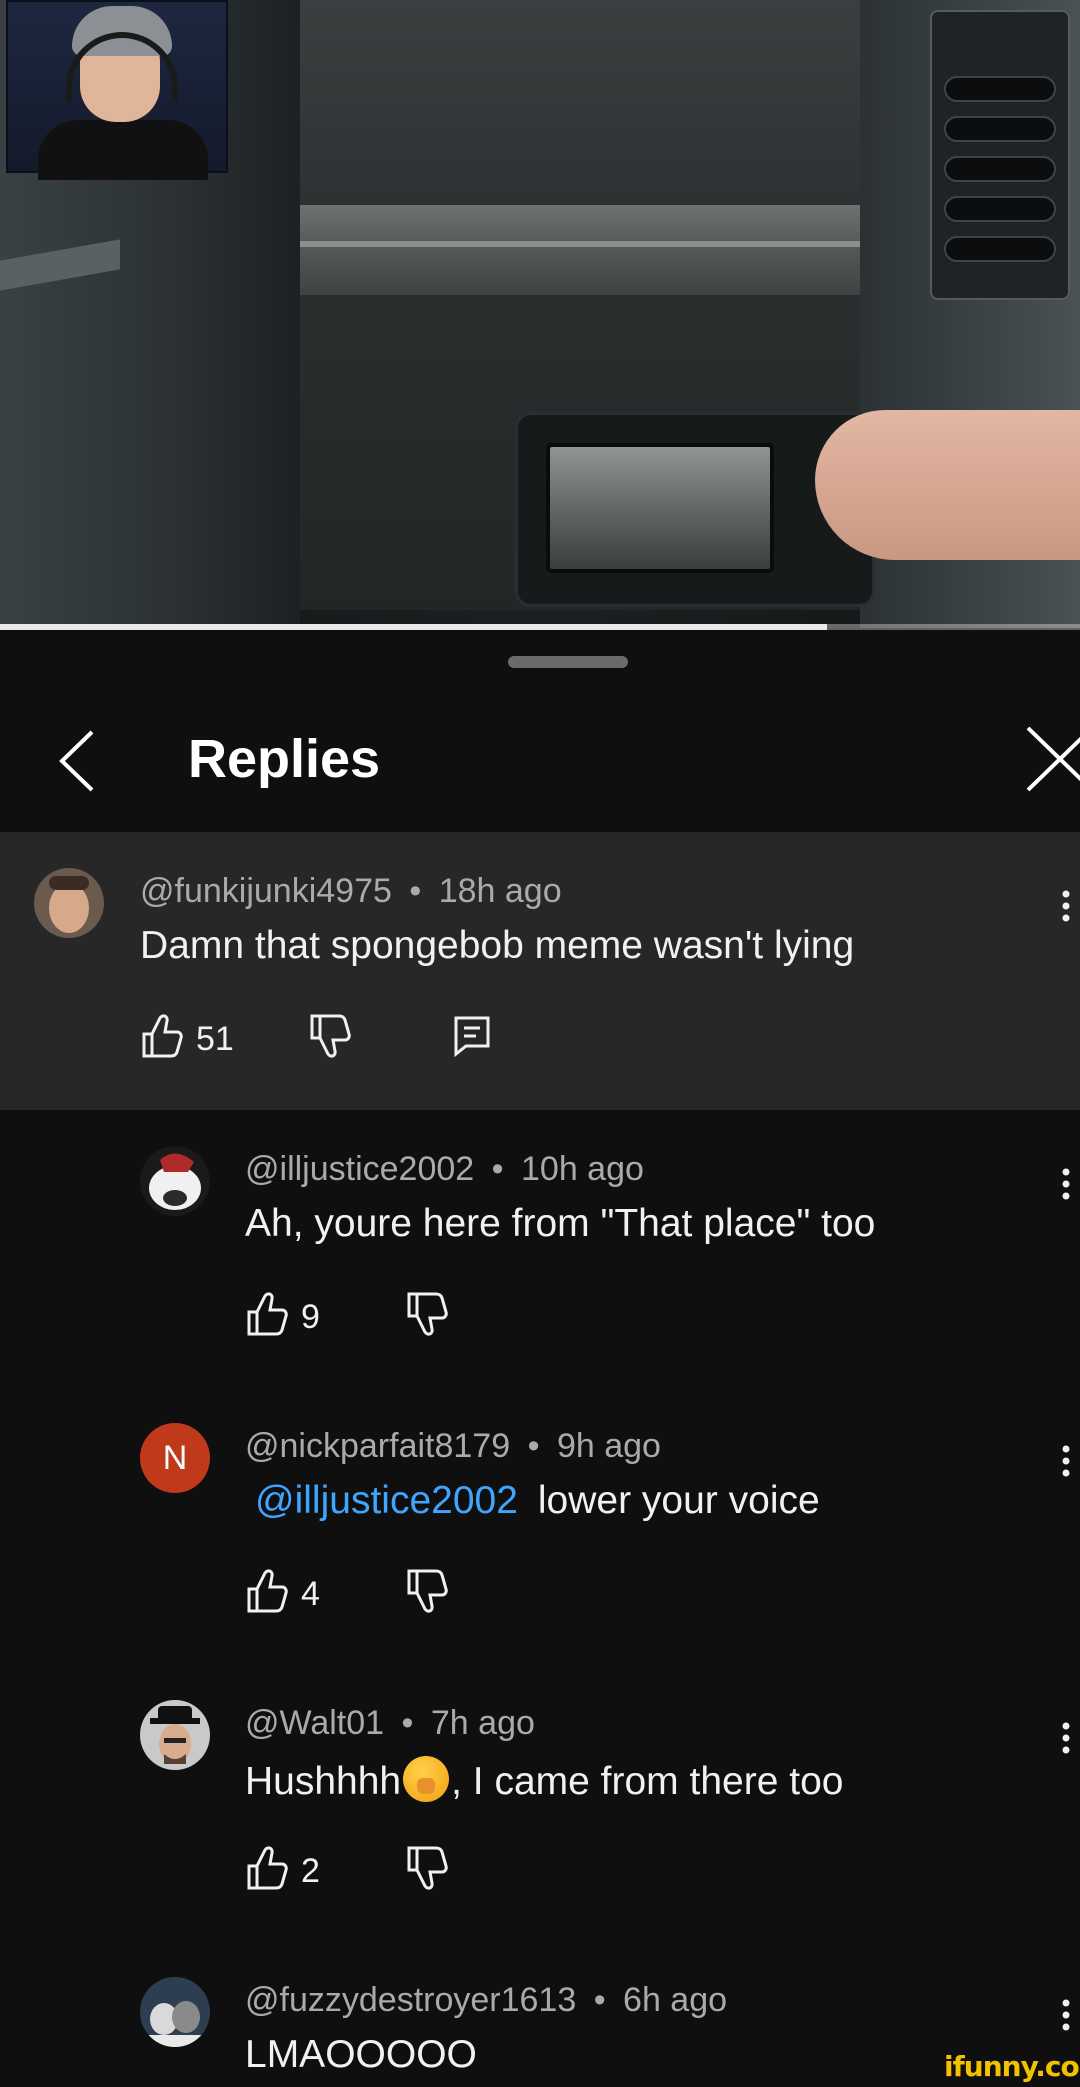  Describe the element at coordinates (284, 759) in the screenshot. I see `page-title: Replies` at that location.